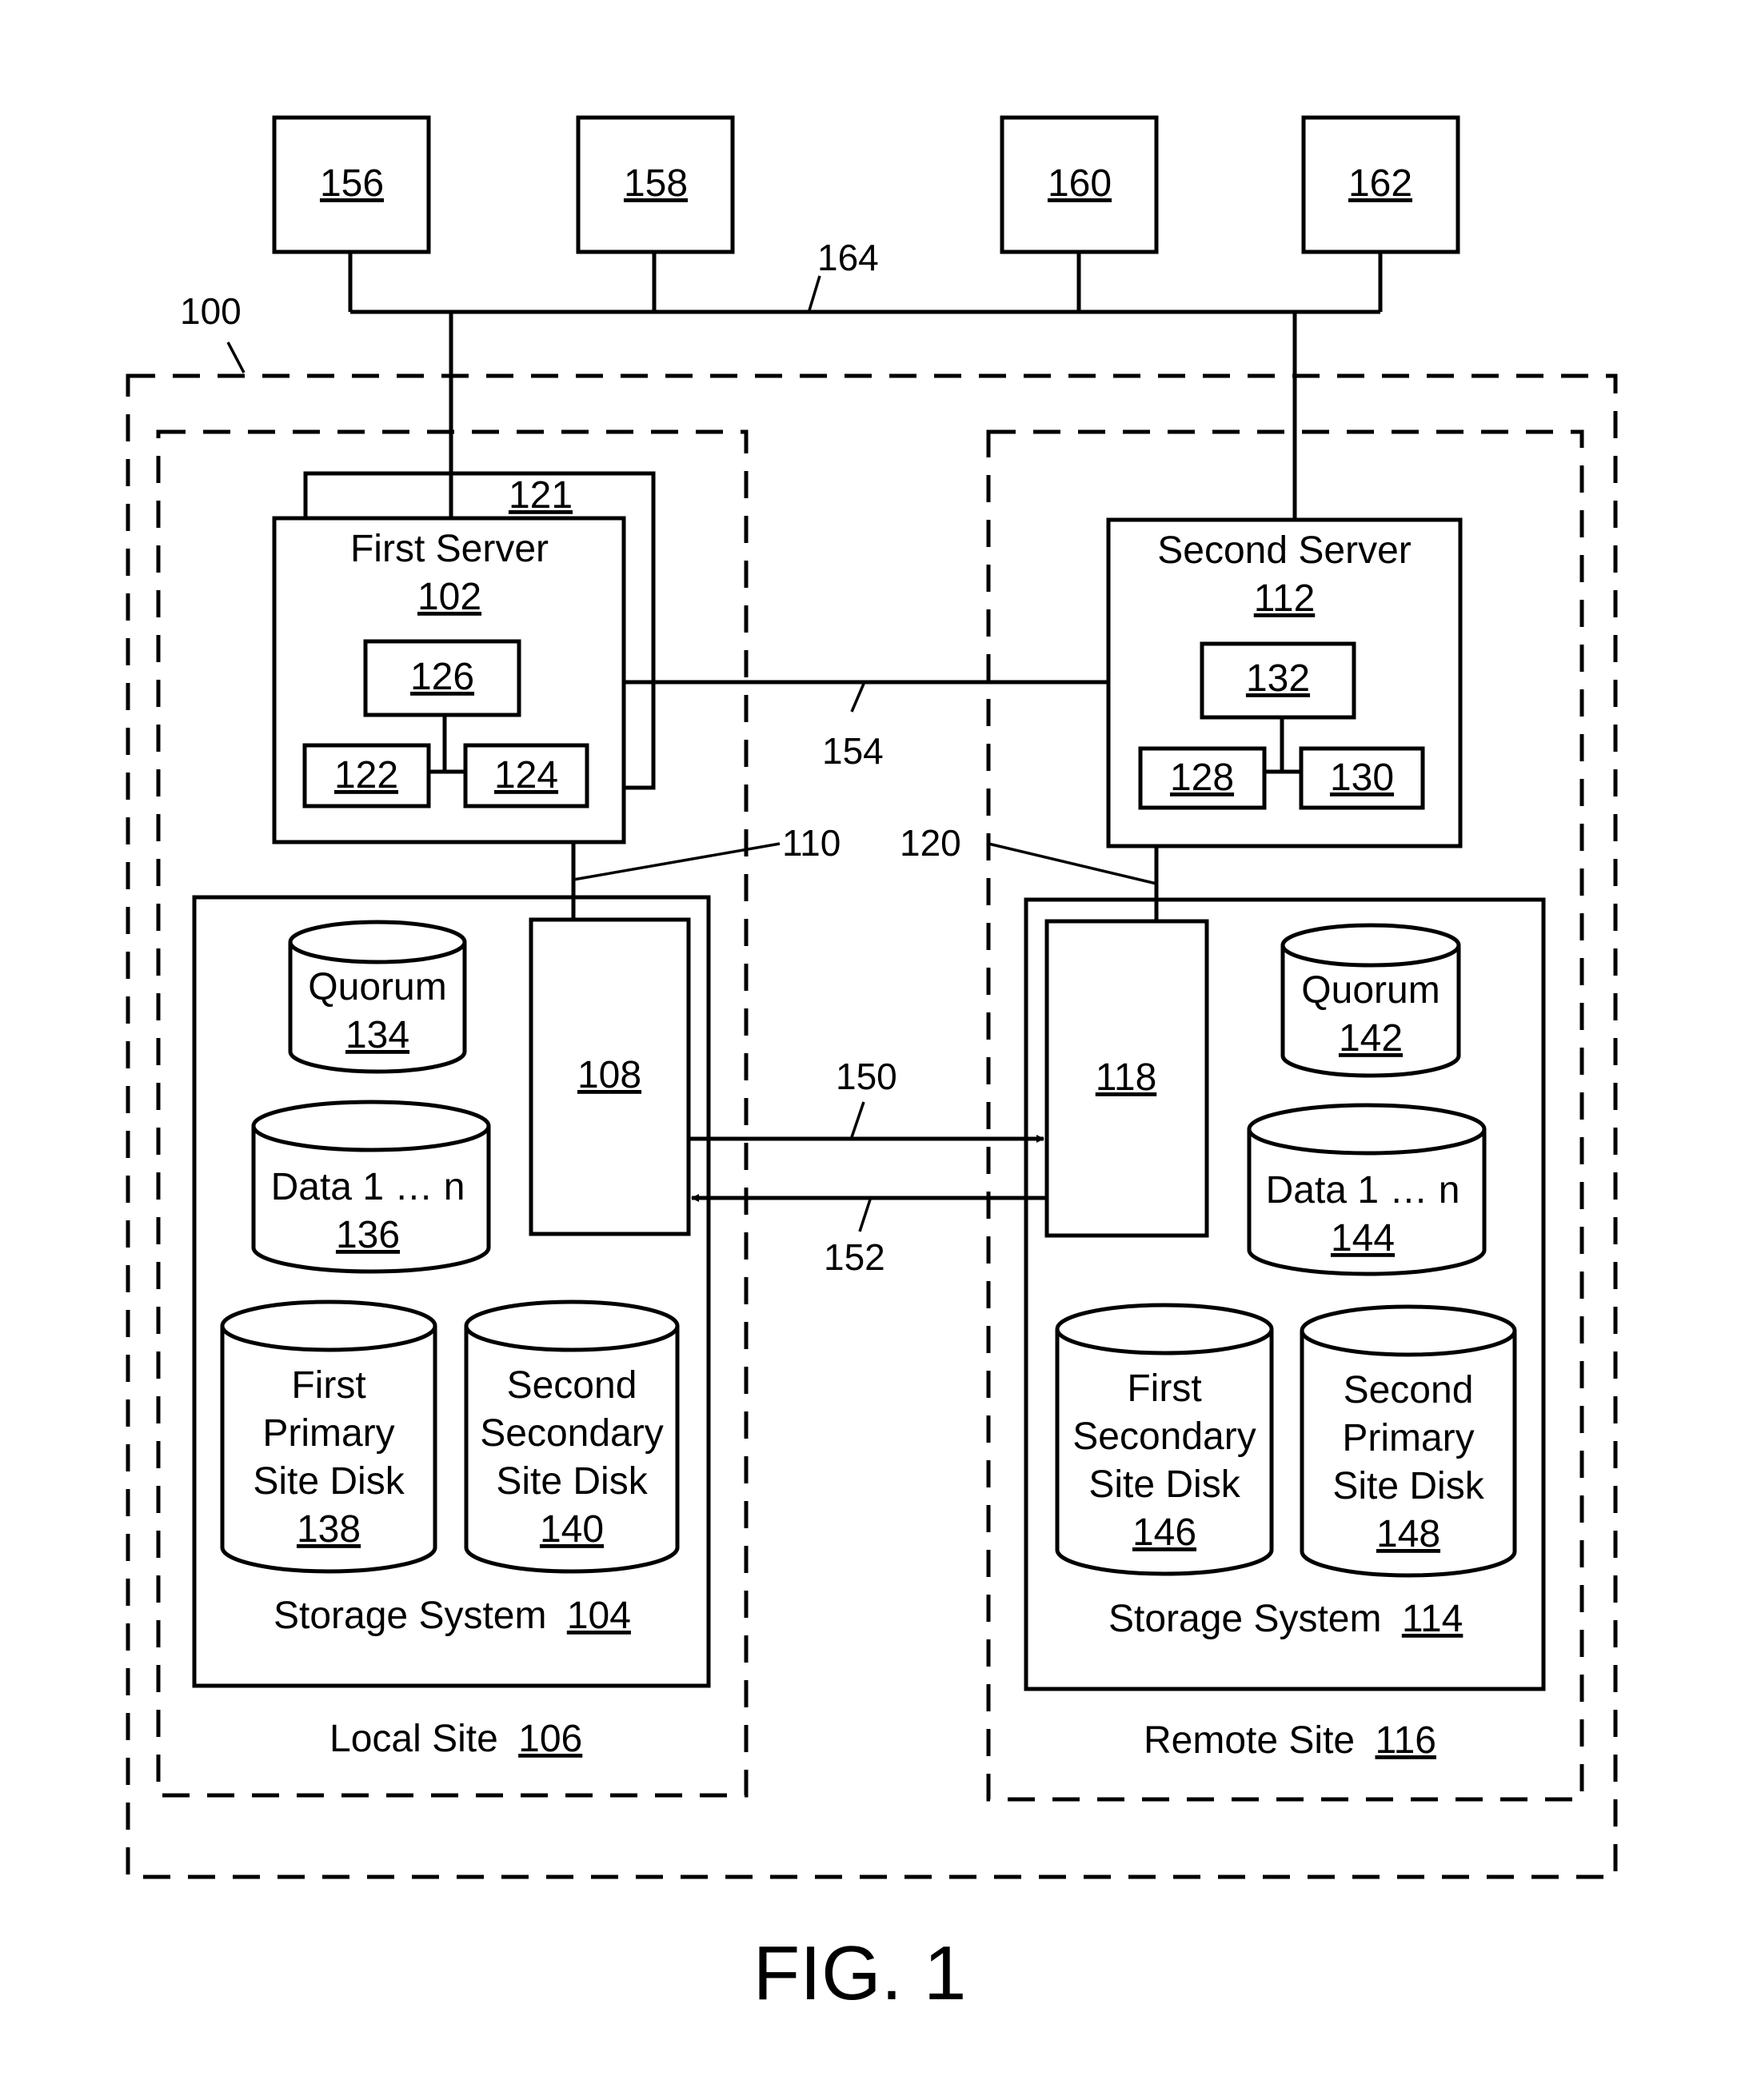 Image resolution: width=1749 pixels, height=2100 pixels. What do you see at coordinates (860, 1973) in the screenshot?
I see `figure-caption: FIG. 1` at bounding box center [860, 1973].